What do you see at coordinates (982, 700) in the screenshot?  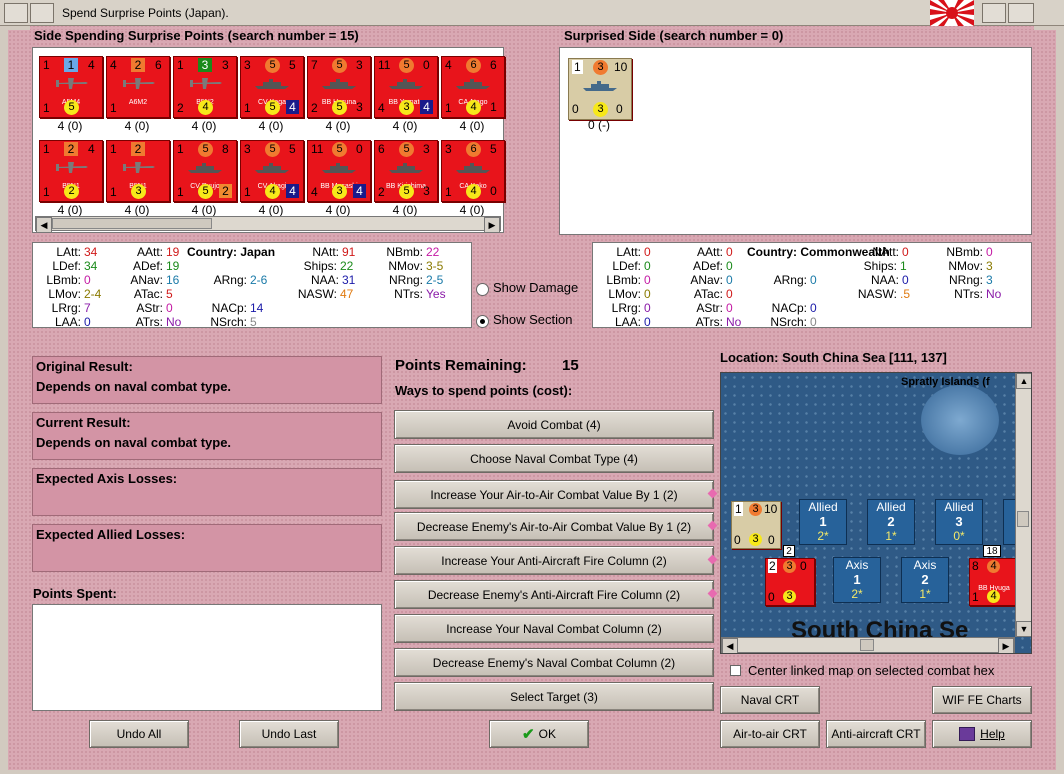 I see `wif-fe-charts-button: WIF FE Charts` at bounding box center [982, 700].